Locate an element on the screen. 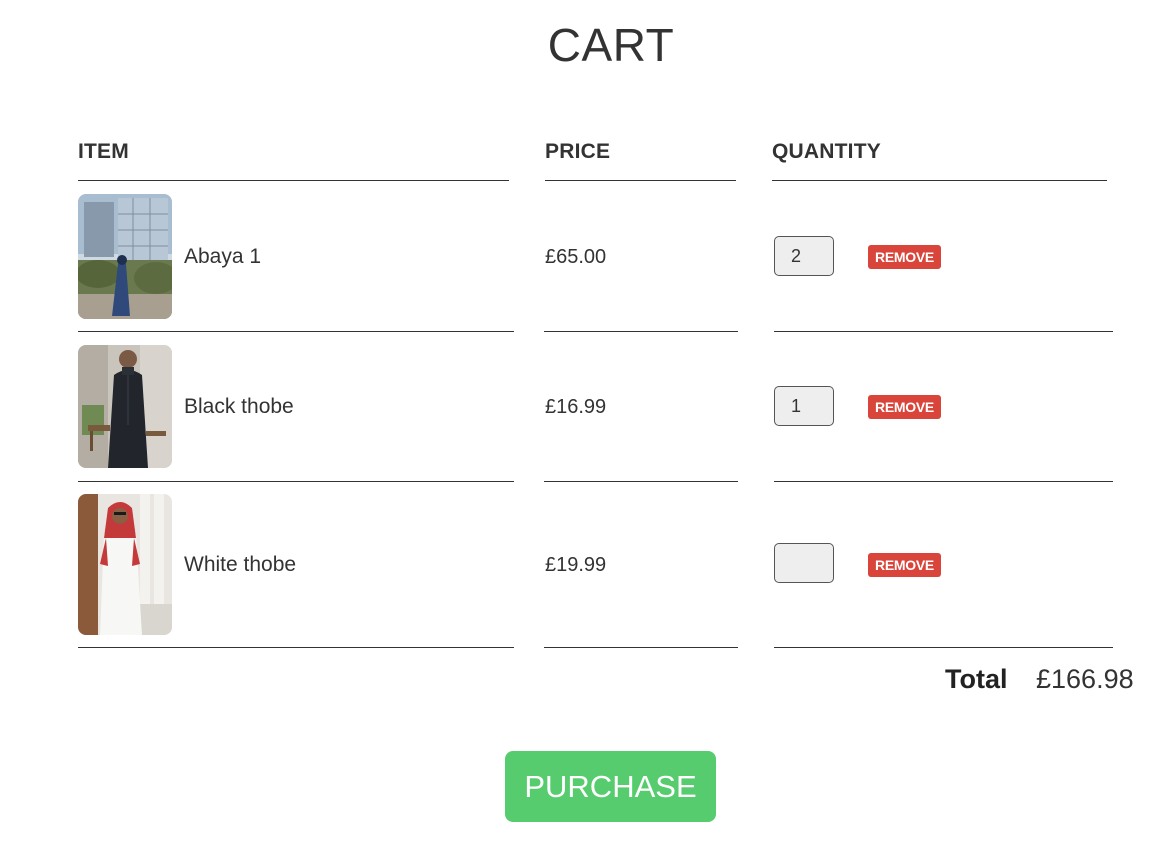  total-value: £166.98 is located at coordinates (1085, 679).